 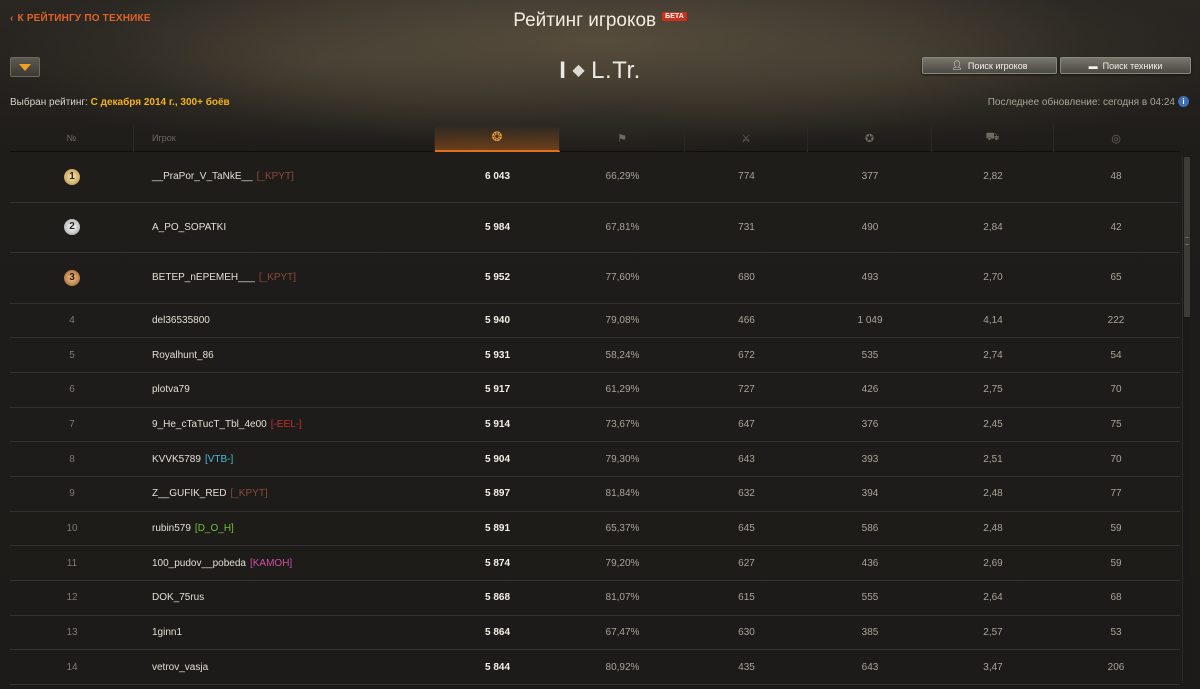 What do you see at coordinates (497, 494) in the screenshot?
I see `rating-cell: 5 897` at bounding box center [497, 494].